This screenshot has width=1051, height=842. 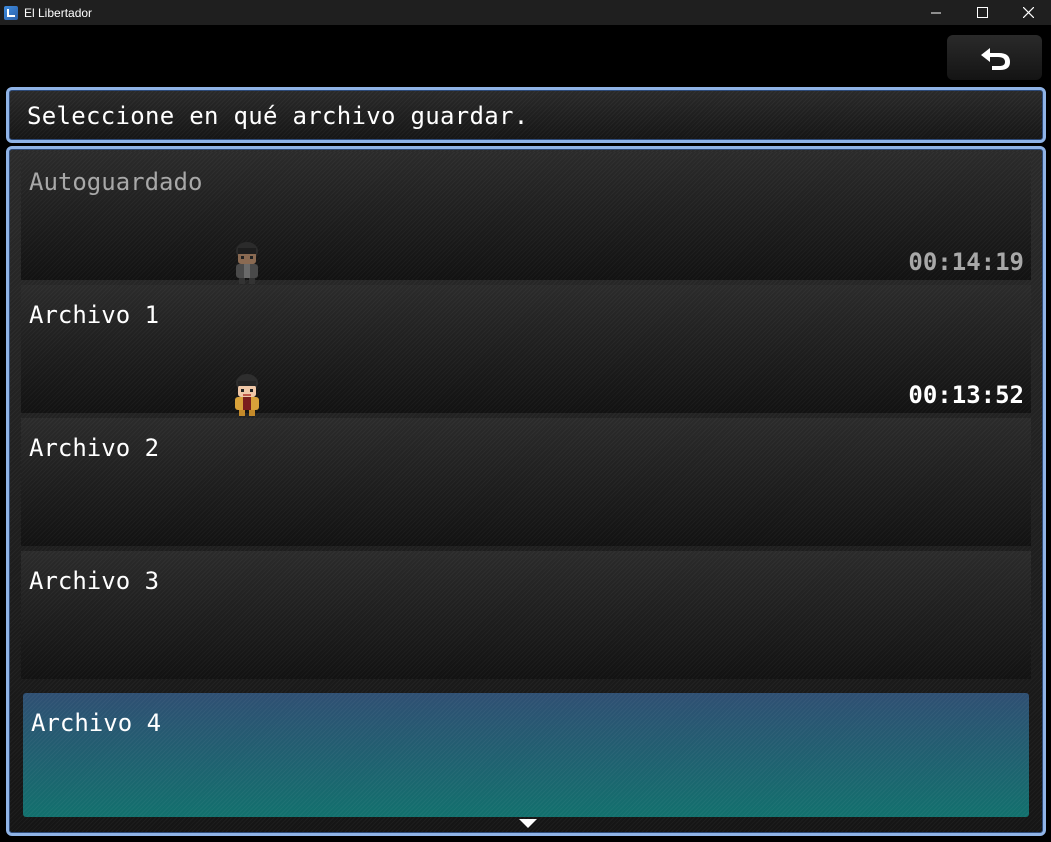 What do you see at coordinates (525, 12) in the screenshot?
I see `window-titlebar: El Libertador` at bounding box center [525, 12].